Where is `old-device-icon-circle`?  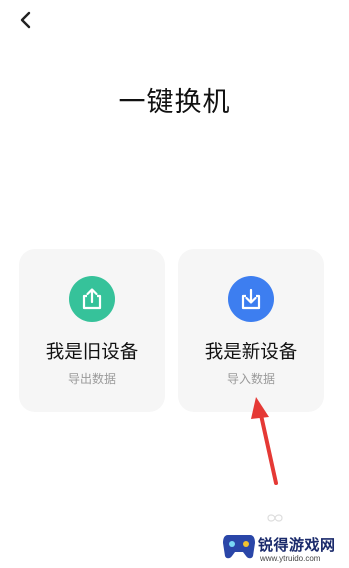 old-device-icon-circle is located at coordinates (92, 299).